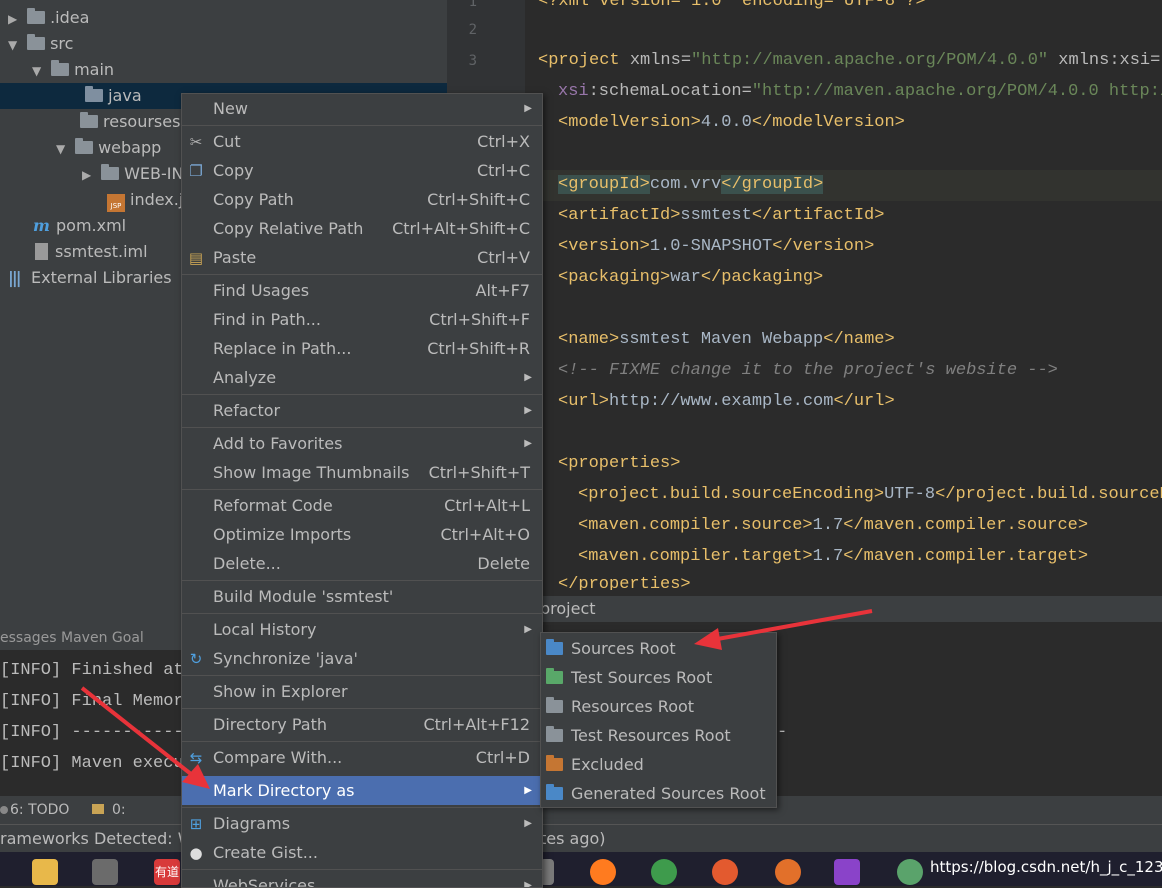  Describe the element at coordinates (362, 596) in the screenshot. I see `menu-item-build-module: Build Module 'ssmtest'` at that location.